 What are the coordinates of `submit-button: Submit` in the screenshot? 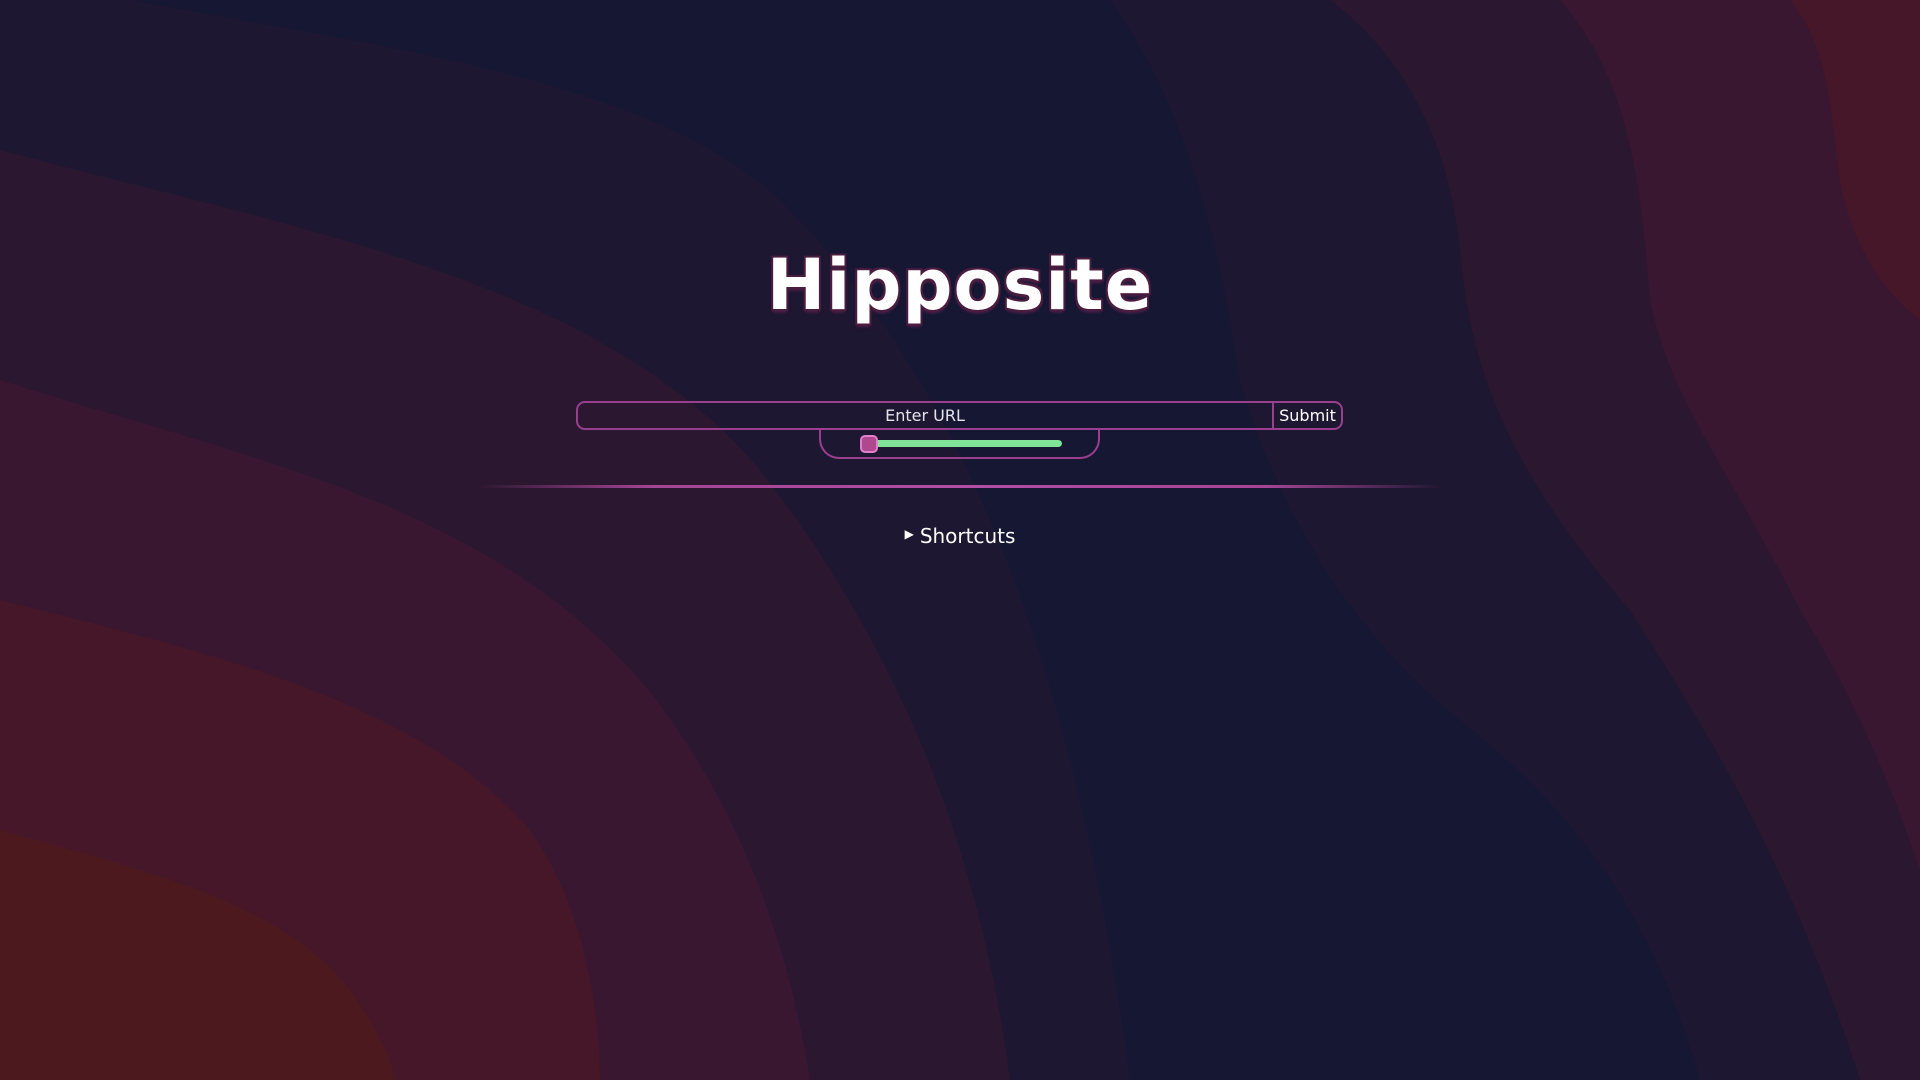 It's located at (1308, 415).